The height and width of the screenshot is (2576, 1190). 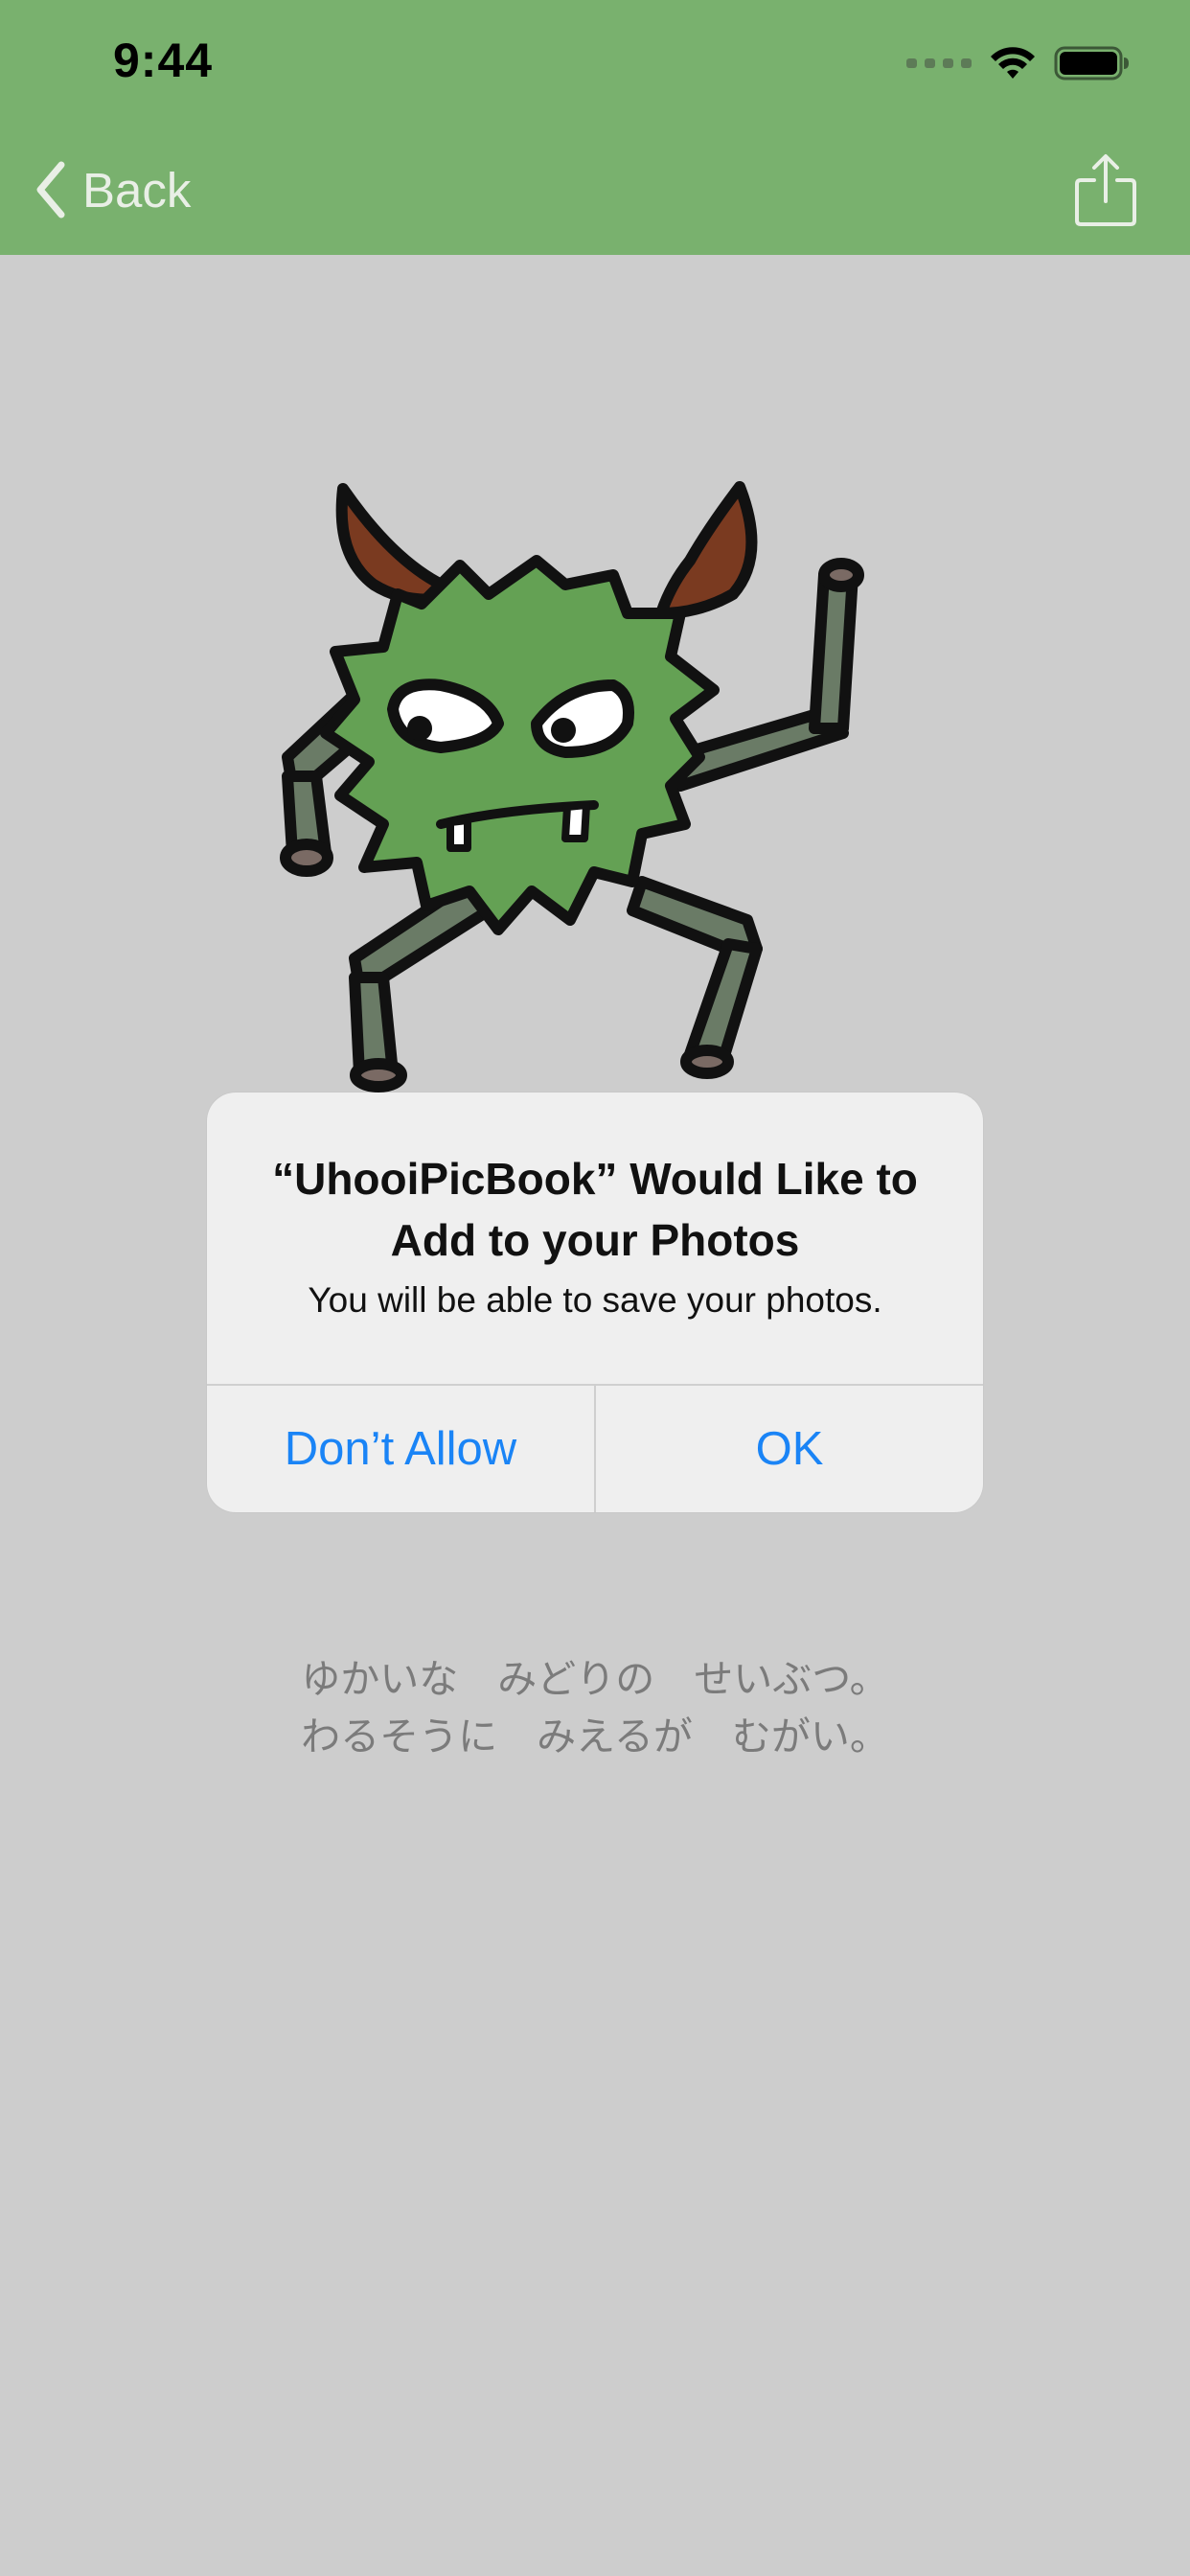 What do you see at coordinates (51, 189) in the screenshot?
I see `chevron-left-icon` at bounding box center [51, 189].